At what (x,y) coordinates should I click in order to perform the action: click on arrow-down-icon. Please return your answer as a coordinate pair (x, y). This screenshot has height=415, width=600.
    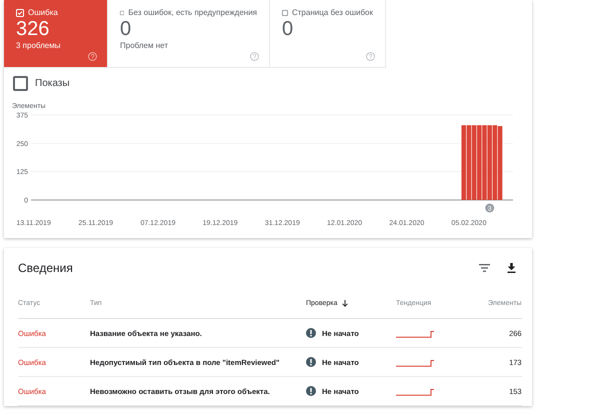
    Looking at the image, I should click on (345, 303).